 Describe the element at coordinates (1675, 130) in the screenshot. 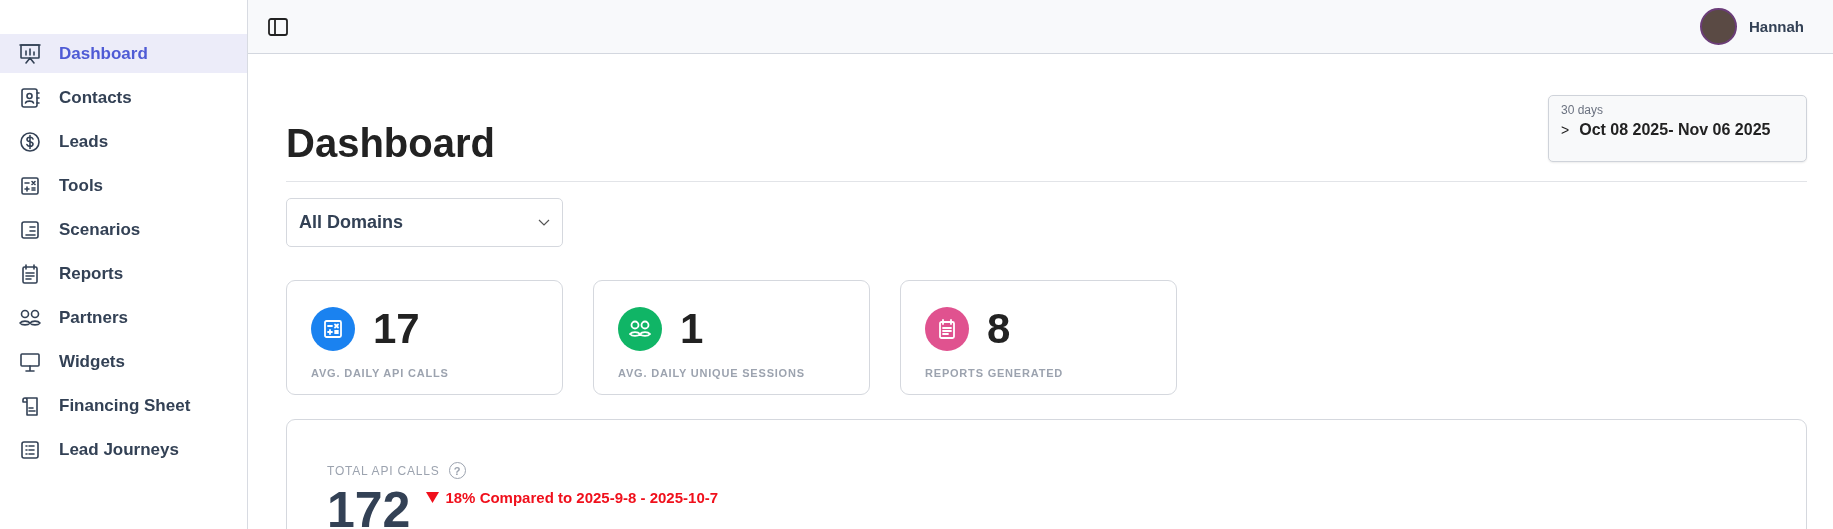

I see `date-range-text: Oct 08 2025- Nov 06 2025` at that location.